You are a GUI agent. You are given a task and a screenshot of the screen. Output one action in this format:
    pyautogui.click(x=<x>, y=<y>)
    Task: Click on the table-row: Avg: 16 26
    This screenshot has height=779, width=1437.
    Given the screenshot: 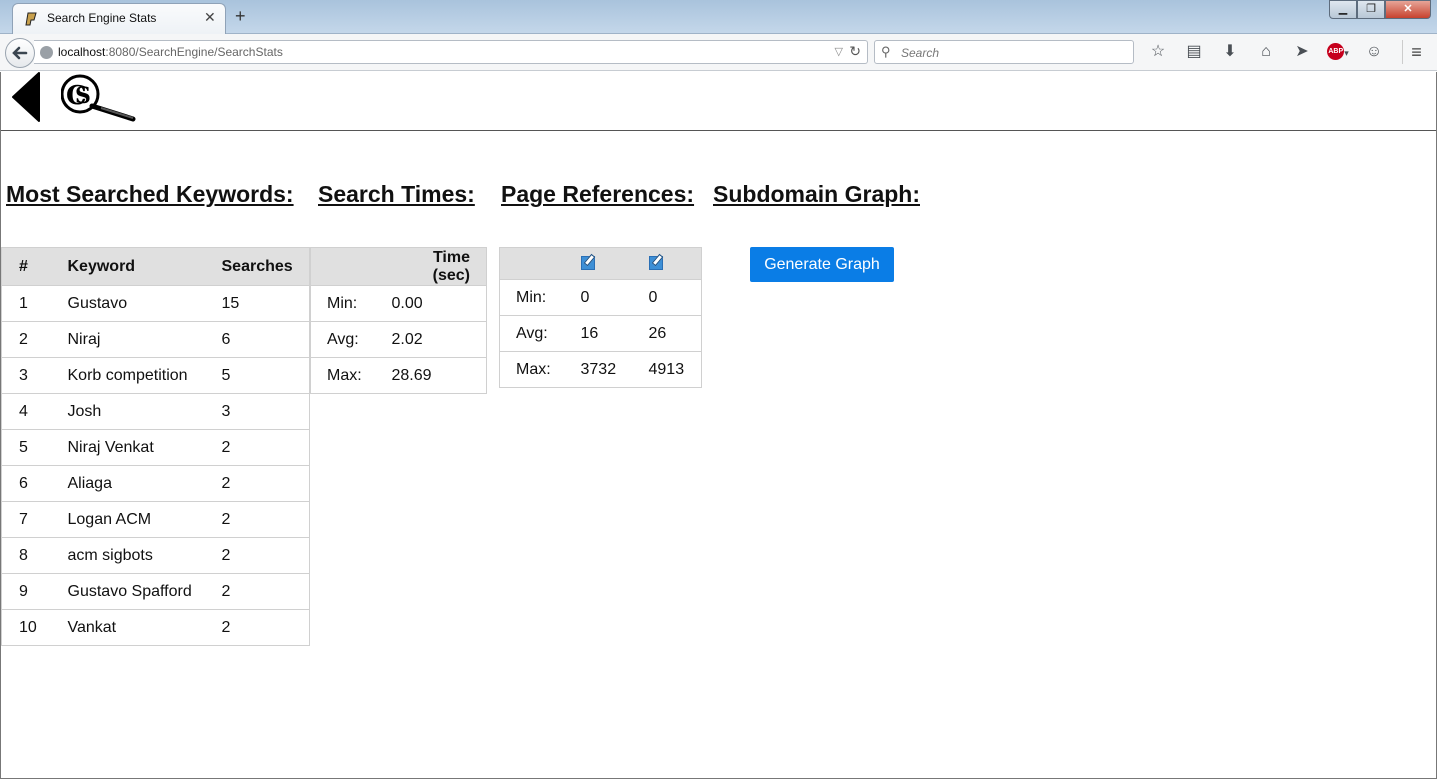 What is the action you would take?
    pyautogui.click(x=600, y=333)
    